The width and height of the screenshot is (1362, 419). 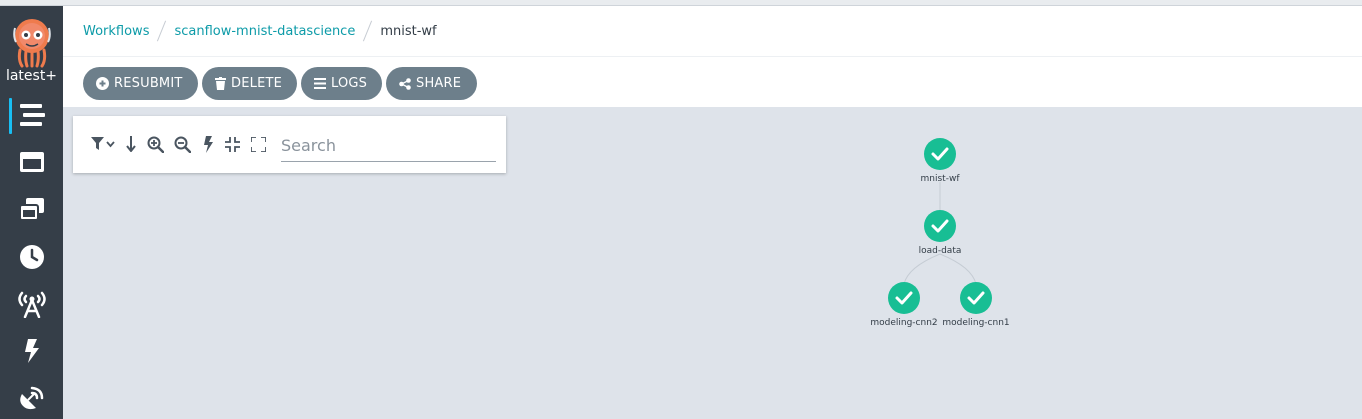 What do you see at coordinates (388, 146) in the screenshot?
I see `graph-search-input` at bounding box center [388, 146].